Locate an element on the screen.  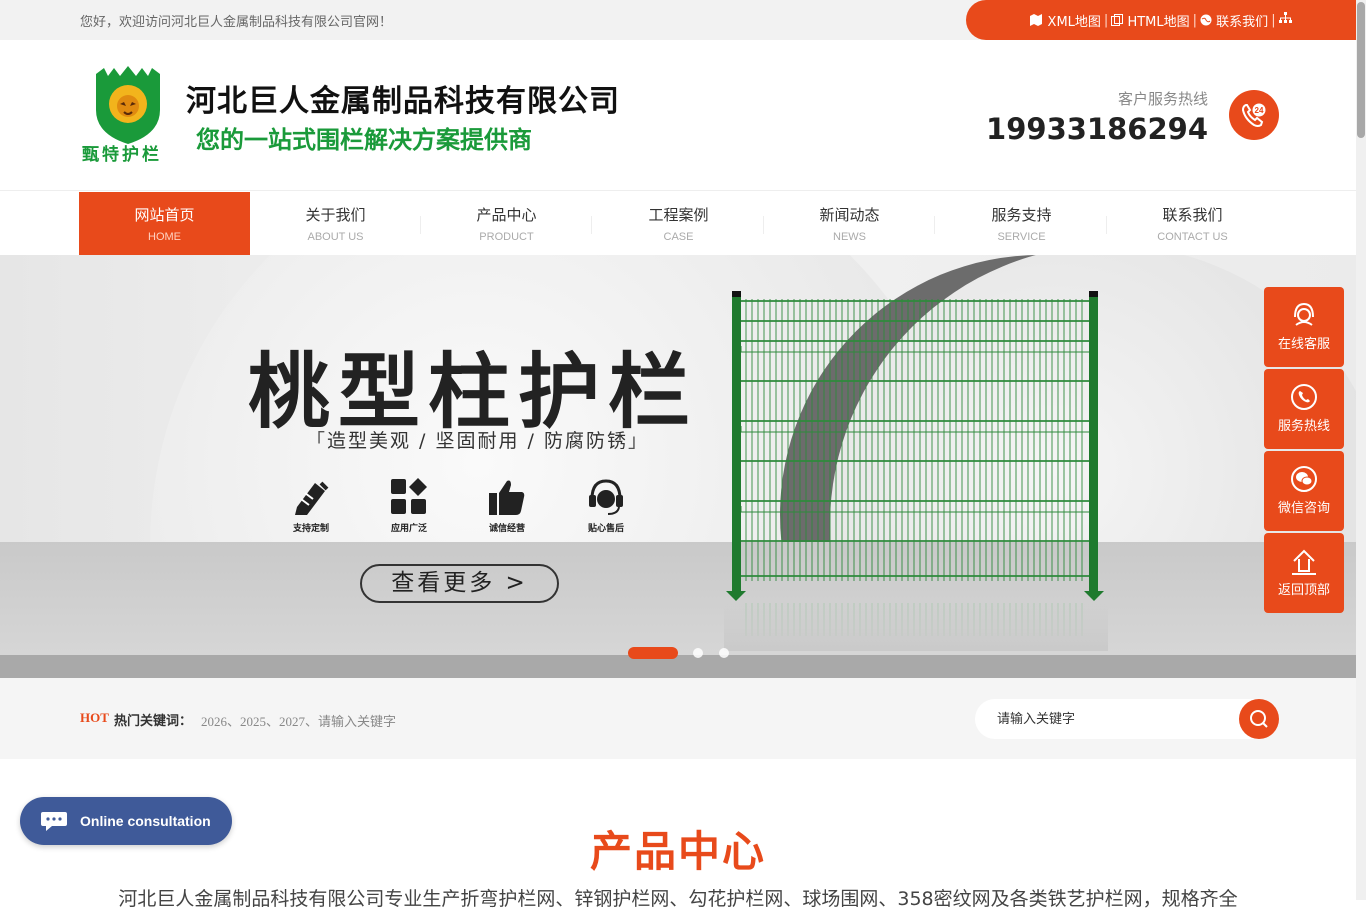
nav-sublabel: PRODUCT is located at coordinates (506, 237).